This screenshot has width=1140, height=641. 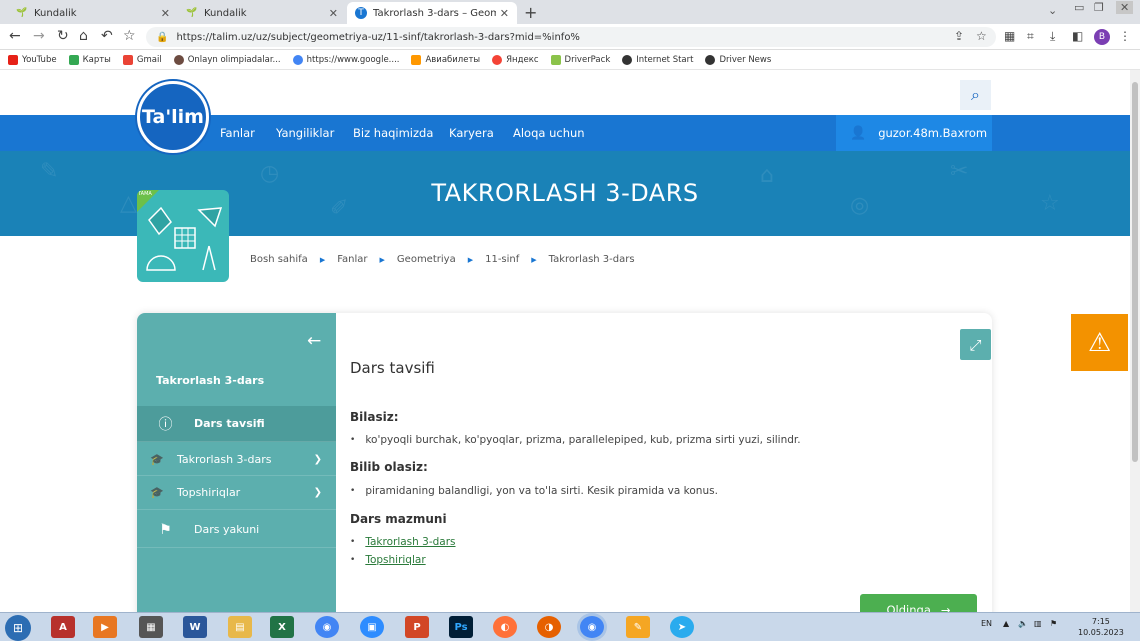 What do you see at coordinates (918, 603) in the screenshot?
I see `next-button: Oldinga →` at bounding box center [918, 603].